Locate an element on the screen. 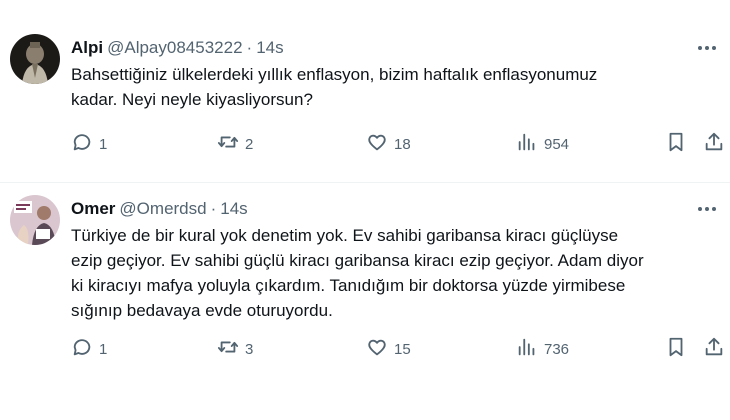  retweet-count: 3 is located at coordinates (249, 349).